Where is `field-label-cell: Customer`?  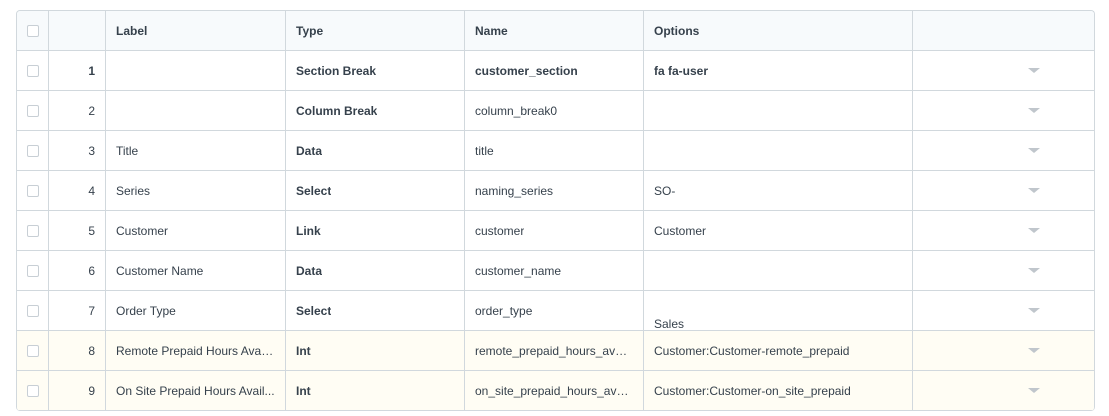
field-label-cell: Customer is located at coordinates (196, 230).